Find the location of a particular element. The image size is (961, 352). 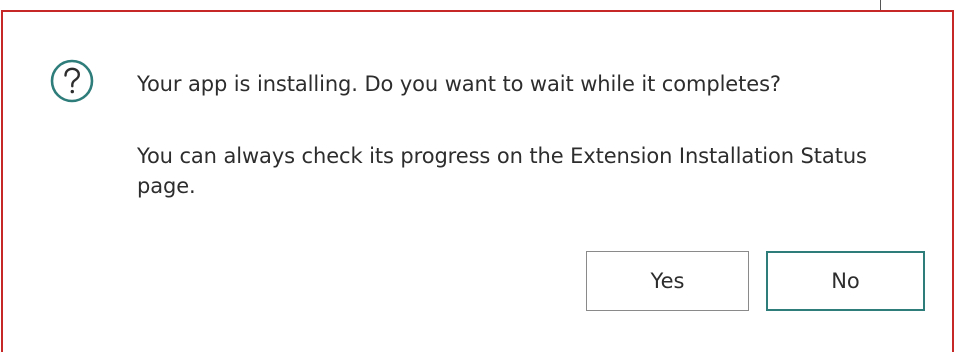

top-strip is located at coordinates (480, 5).